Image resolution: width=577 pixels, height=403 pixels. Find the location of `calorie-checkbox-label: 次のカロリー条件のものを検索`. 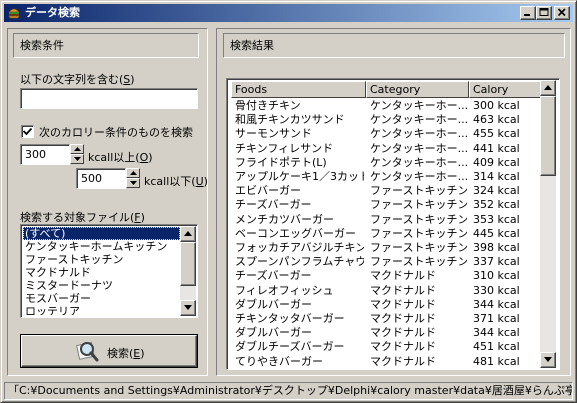

calorie-checkbox-label: 次のカロリー条件のものを検索 is located at coordinates (116, 132).